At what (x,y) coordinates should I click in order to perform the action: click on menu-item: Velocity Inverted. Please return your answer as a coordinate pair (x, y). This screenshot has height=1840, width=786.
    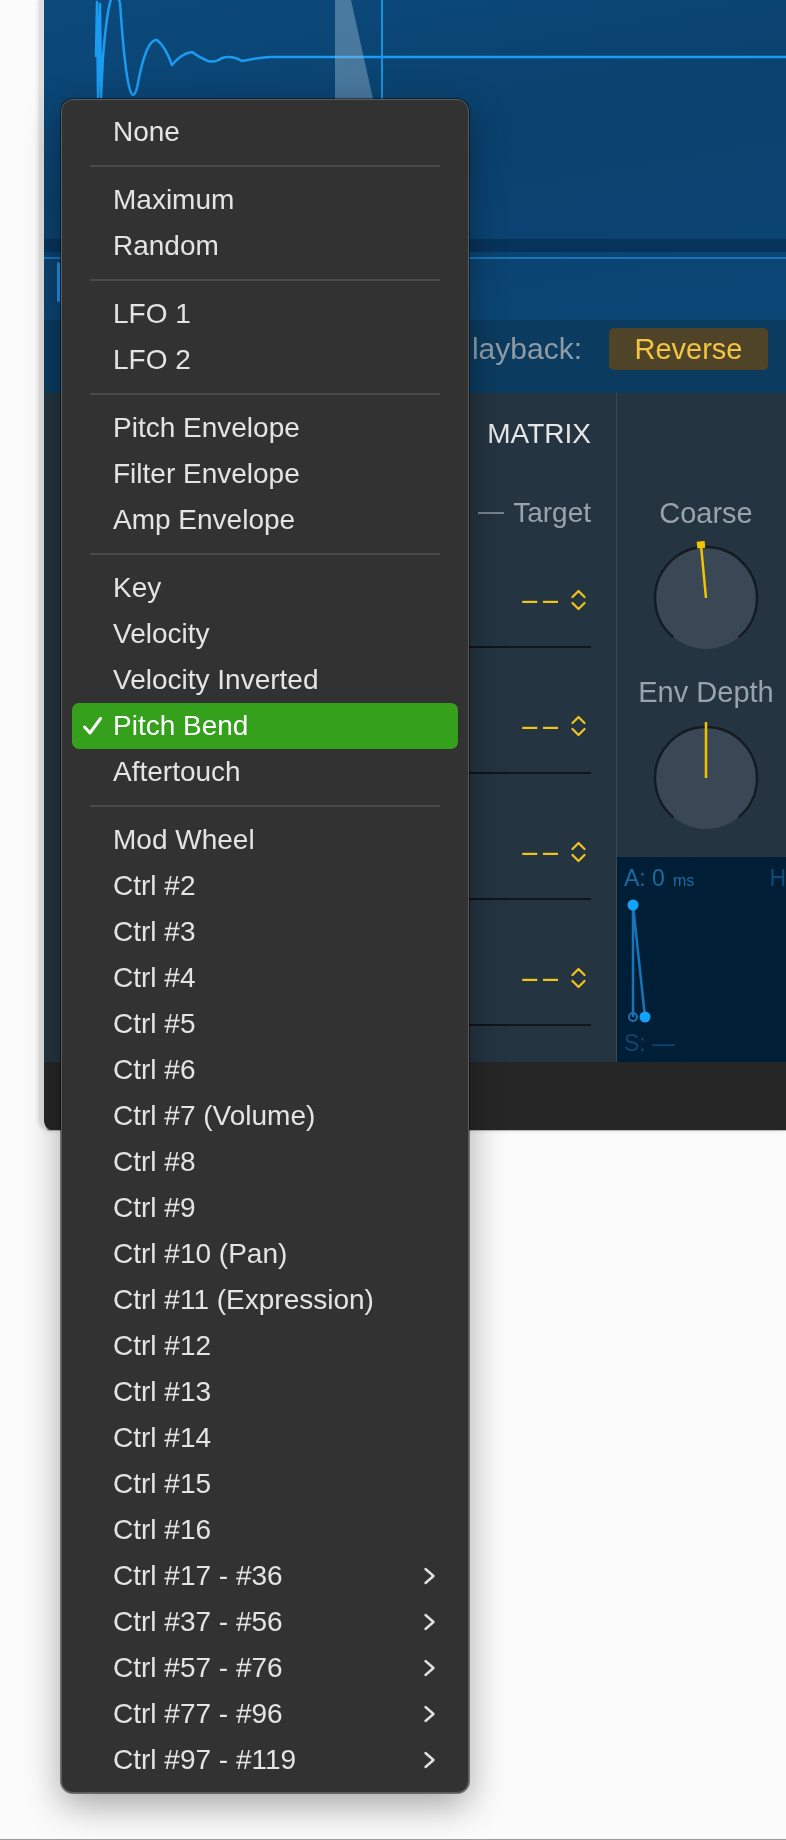
    Looking at the image, I should click on (265, 680).